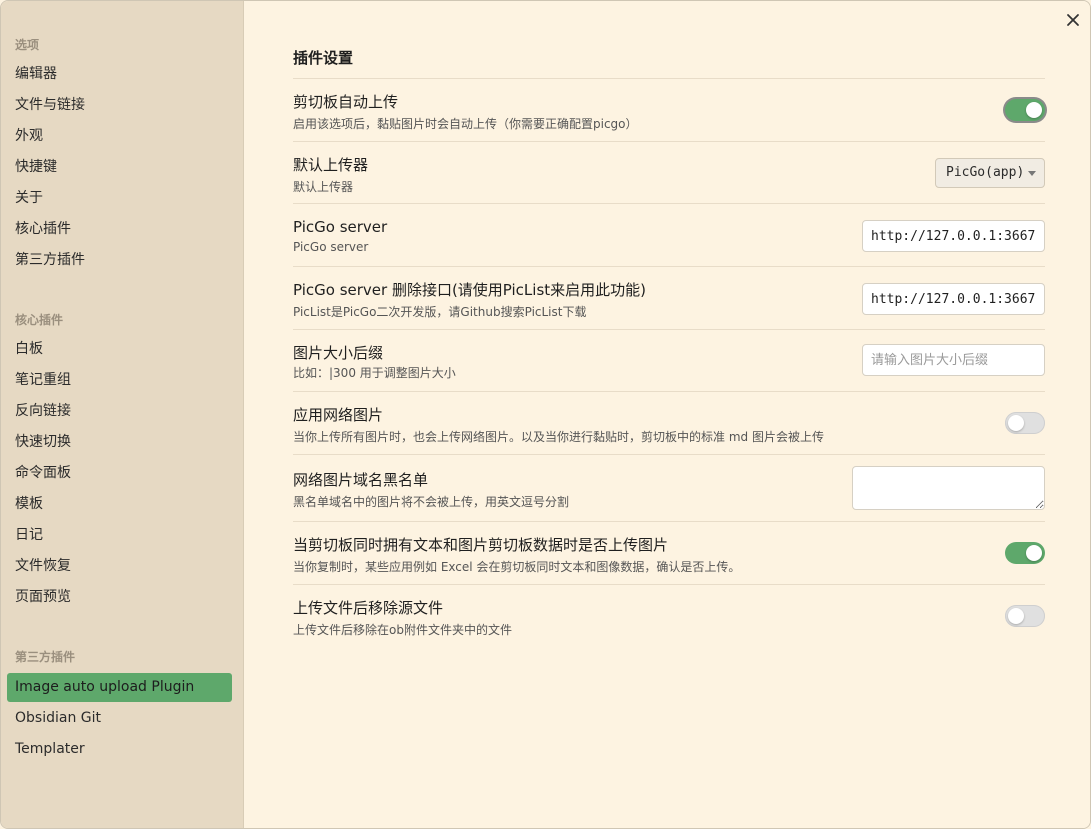 The height and width of the screenshot is (829, 1091). What do you see at coordinates (465, 124) in the screenshot?
I see `setting-desc: 启用该选项后，黏贴图片时会自动上传（你需要正确配置picgo）` at bounding box center [465, 124].